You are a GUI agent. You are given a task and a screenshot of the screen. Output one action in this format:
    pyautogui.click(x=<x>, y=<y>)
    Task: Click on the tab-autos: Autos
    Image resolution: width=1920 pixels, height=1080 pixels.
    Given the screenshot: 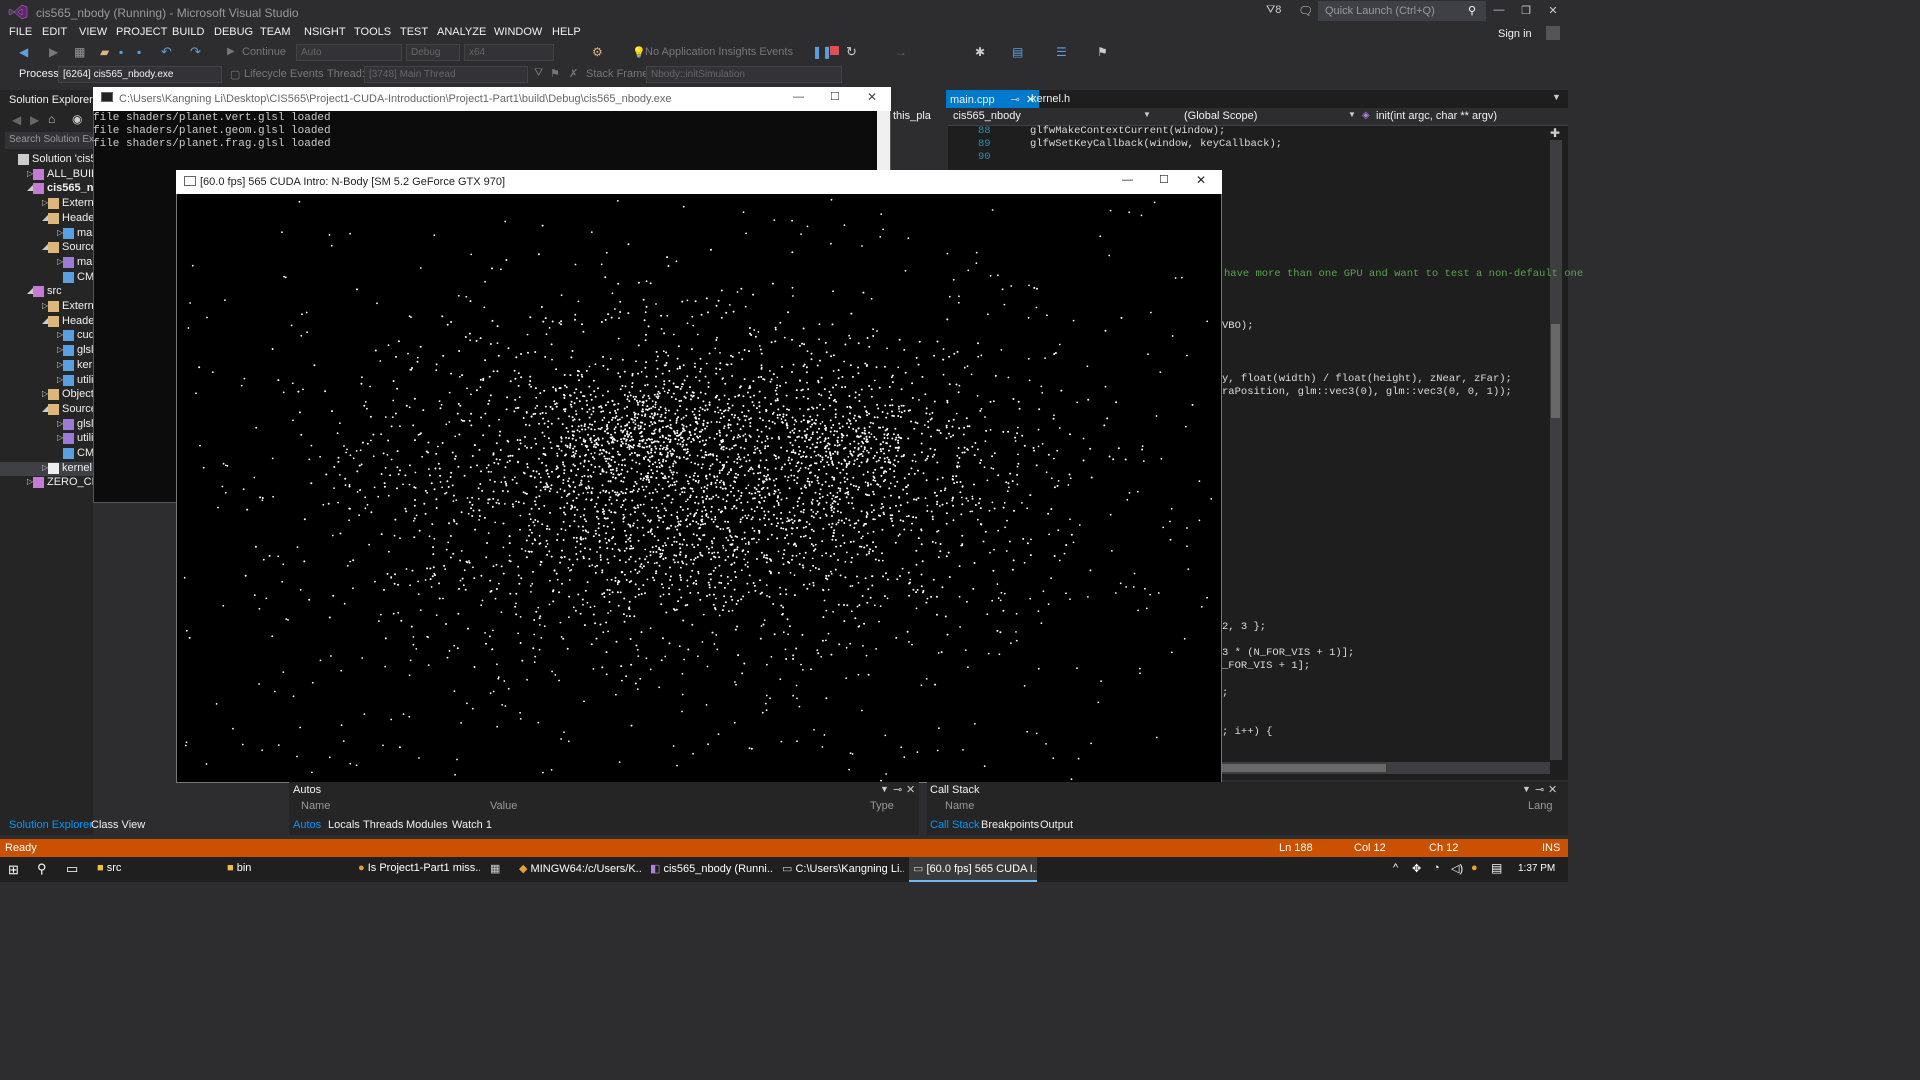 What is the action you would take?
    pyautogui.click(x=307, y=825)
    